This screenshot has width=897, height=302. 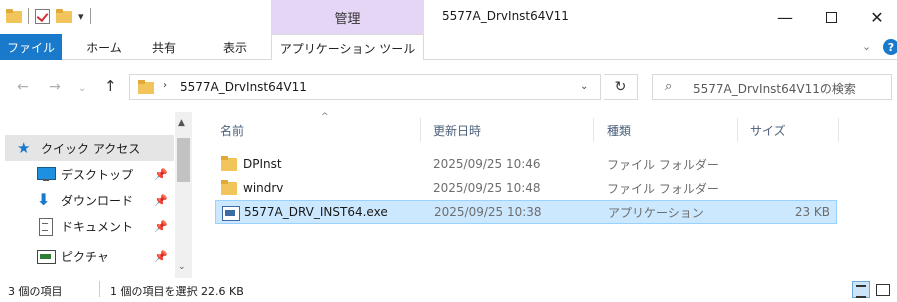 I want to click on column-header-label: 種類, so click(x=619, y=130).